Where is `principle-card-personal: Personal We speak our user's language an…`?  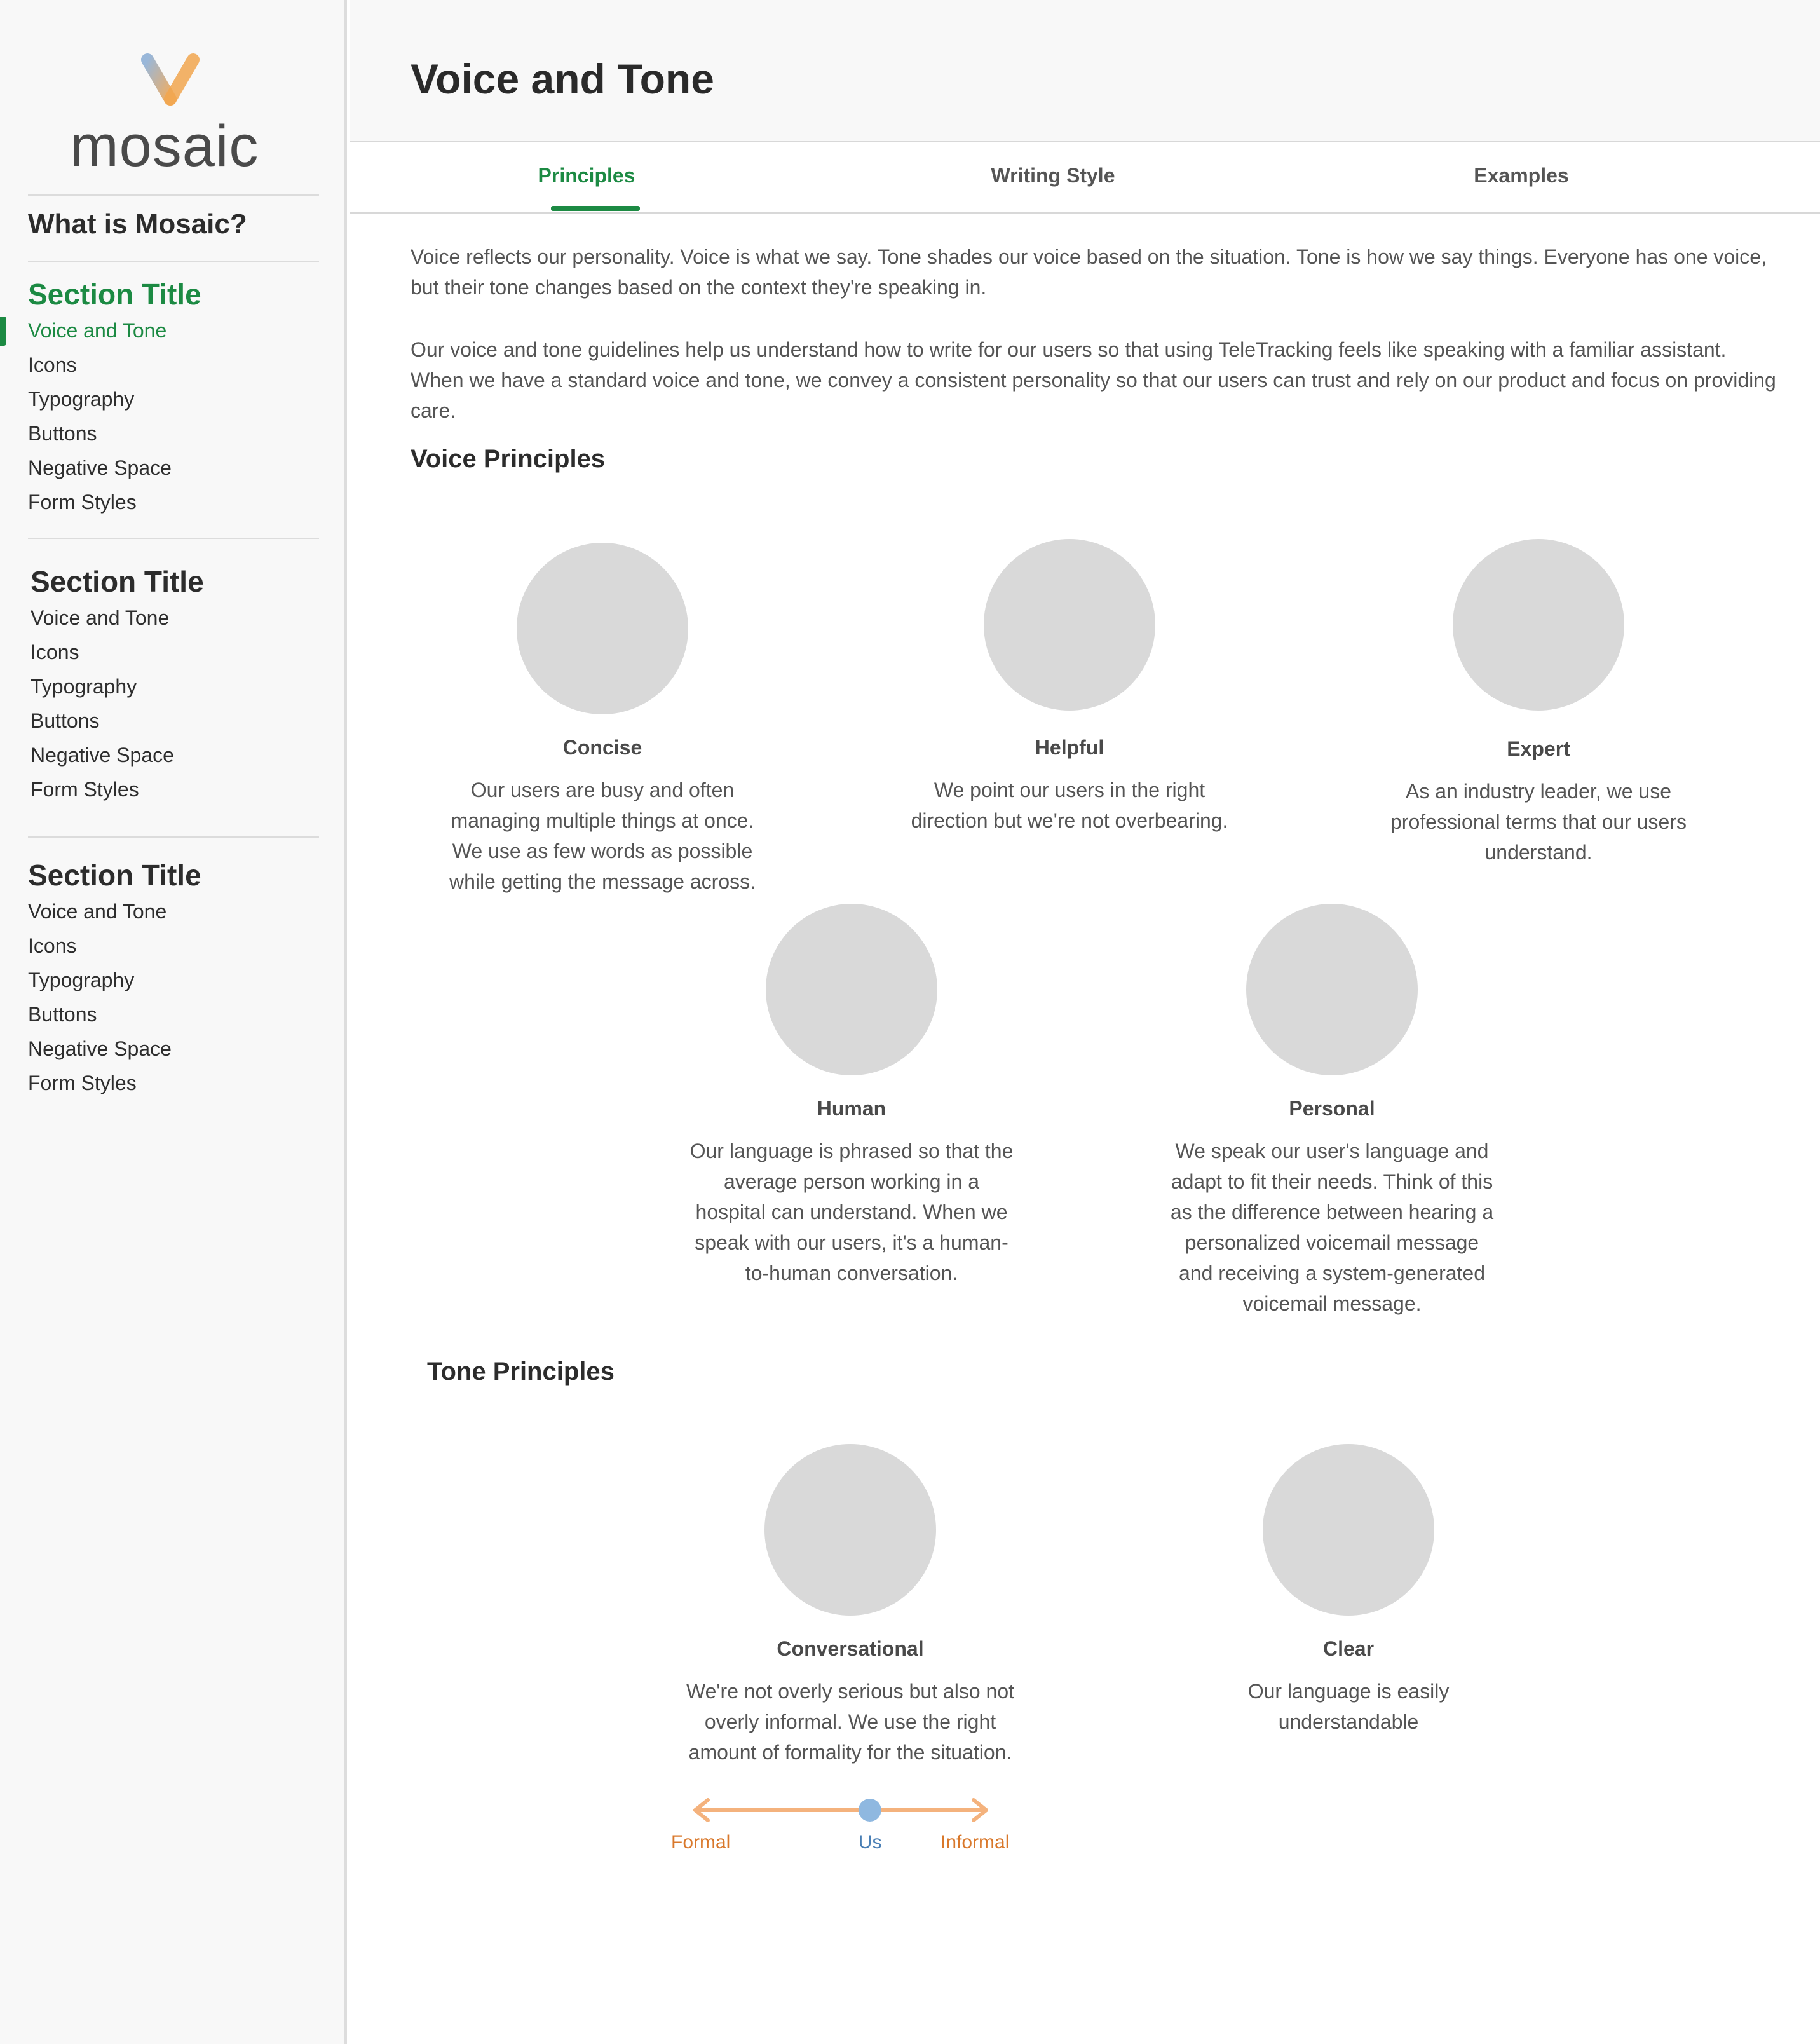
principle-card-personal: Personal We speak our user's language an… is located at coordinates (1332, 1111).